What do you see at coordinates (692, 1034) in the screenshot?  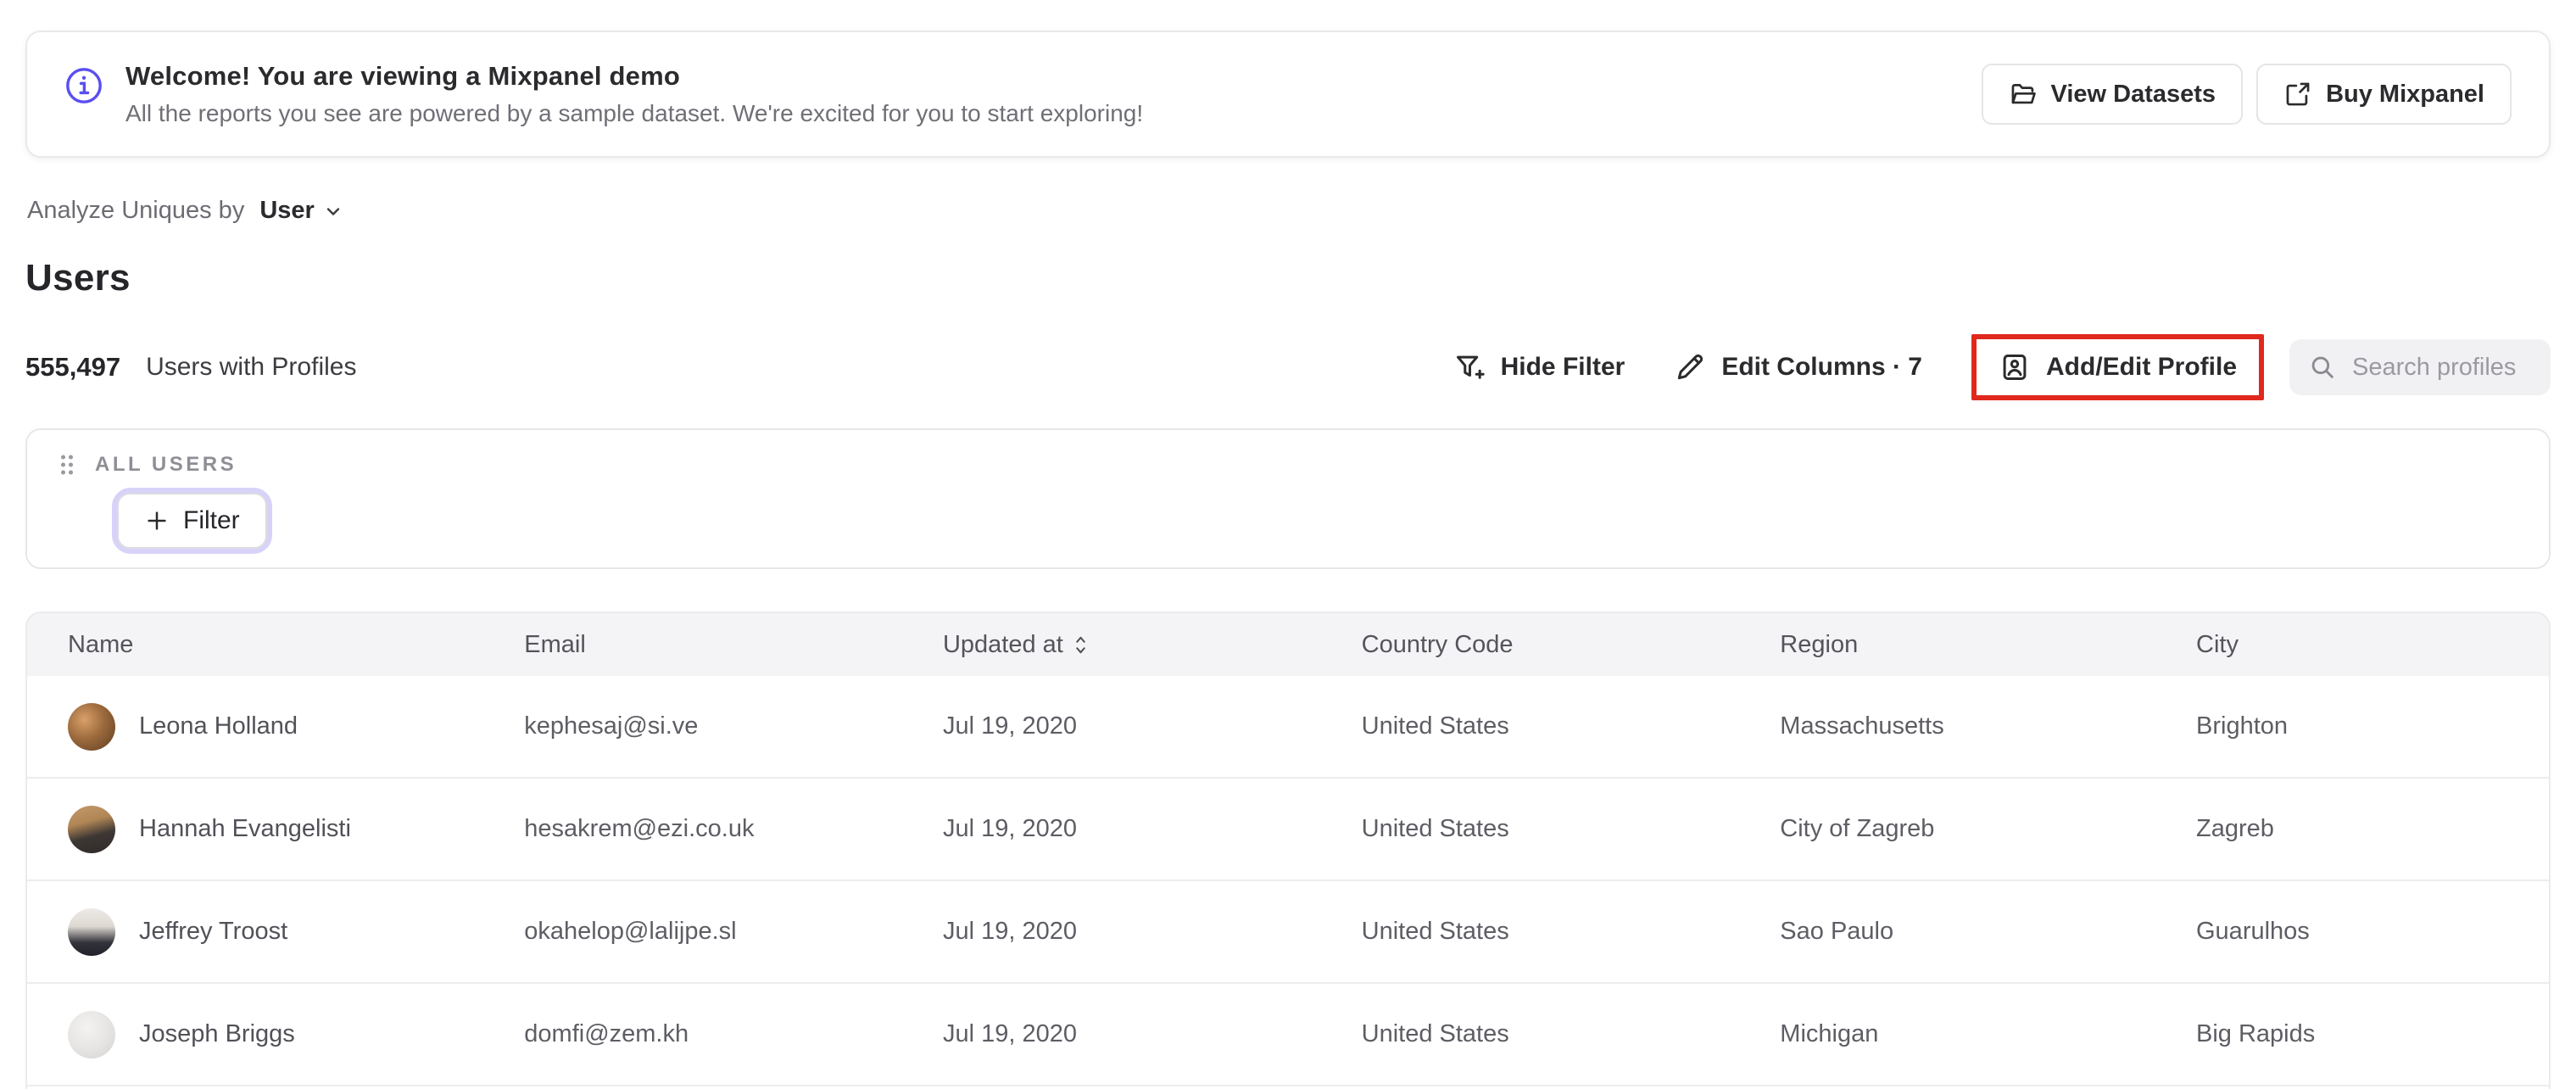 I see `user-email: domfi@zem.kh` at bounding box center [692, 1034].